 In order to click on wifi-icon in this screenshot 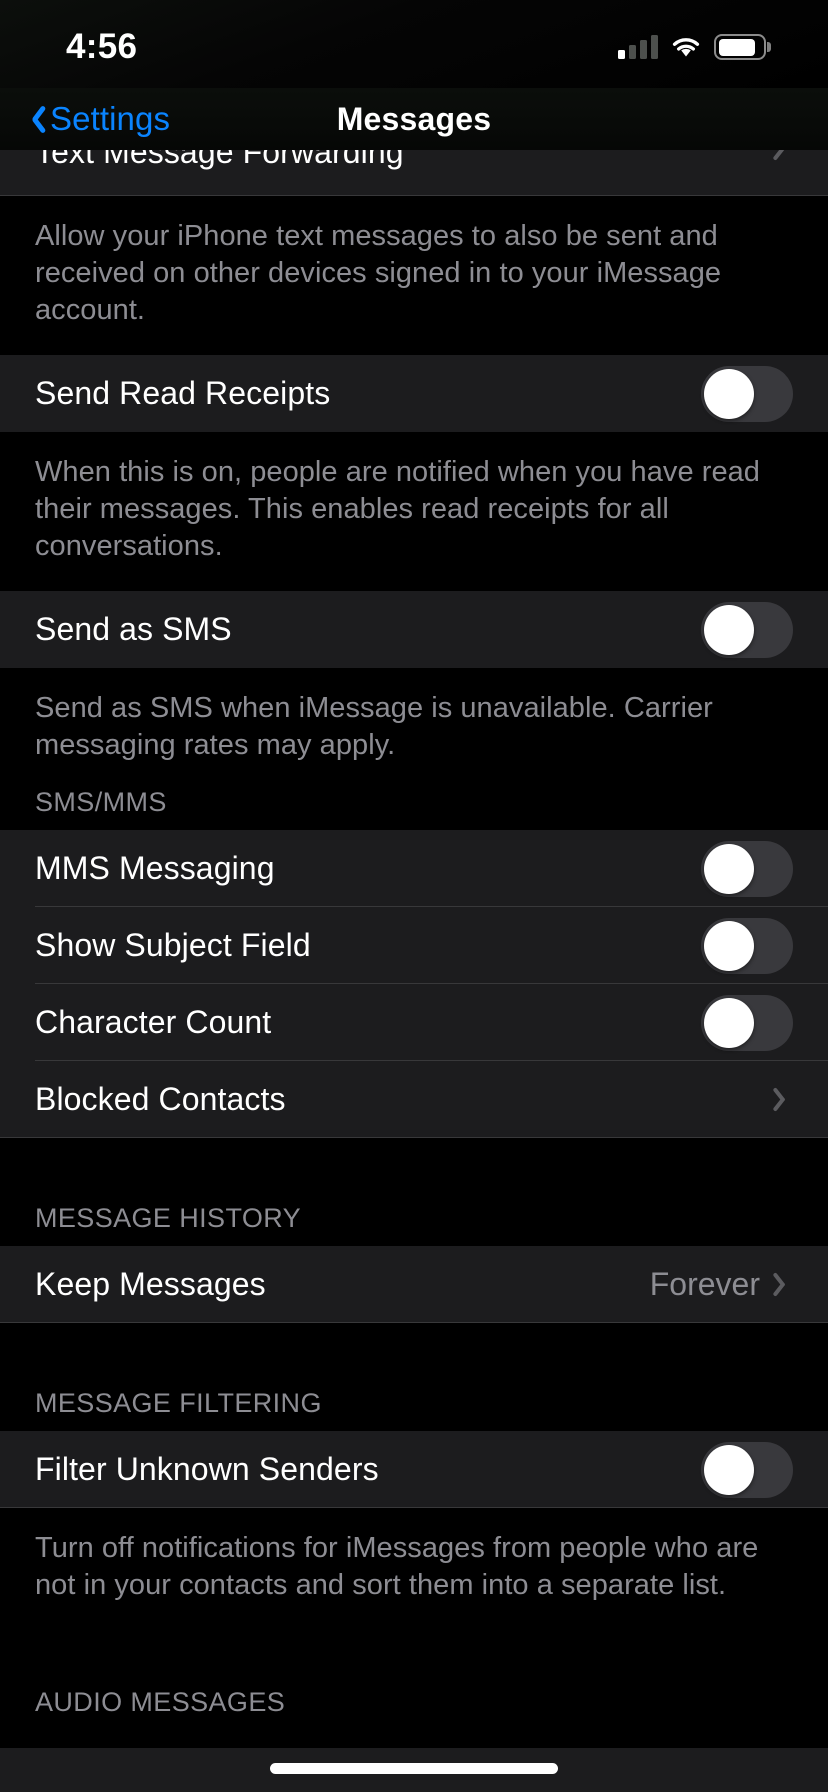, I will do `click(686, 47)`.